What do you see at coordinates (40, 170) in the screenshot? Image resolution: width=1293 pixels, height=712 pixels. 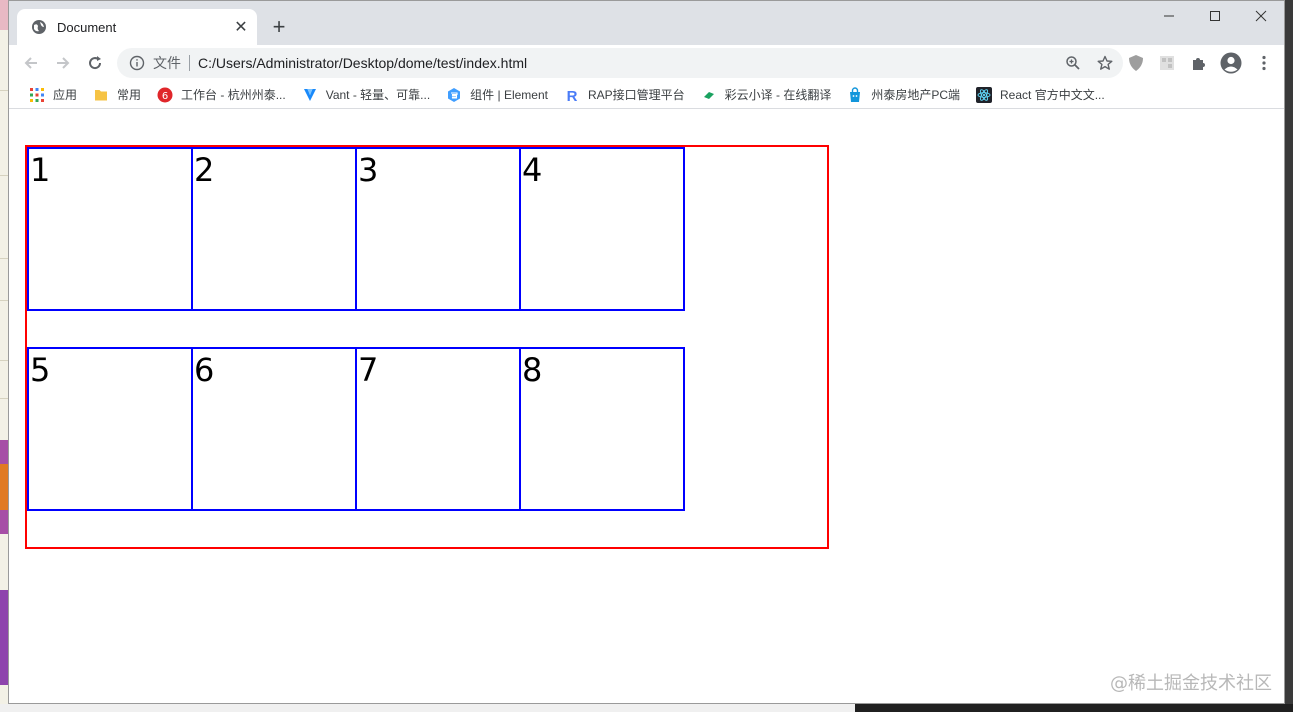 I see `cell-number: 1` at bounding box center [40, 170].